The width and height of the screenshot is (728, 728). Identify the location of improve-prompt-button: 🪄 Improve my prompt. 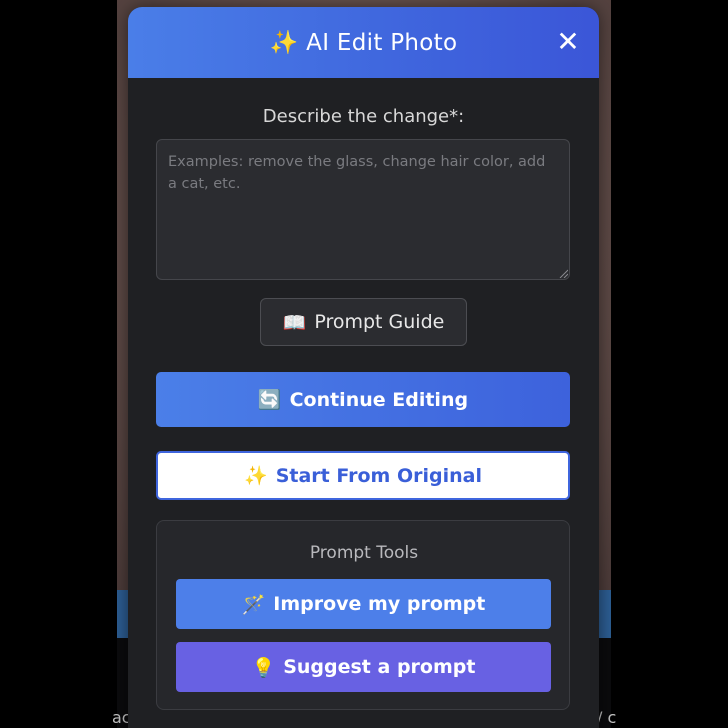
(363, 604).